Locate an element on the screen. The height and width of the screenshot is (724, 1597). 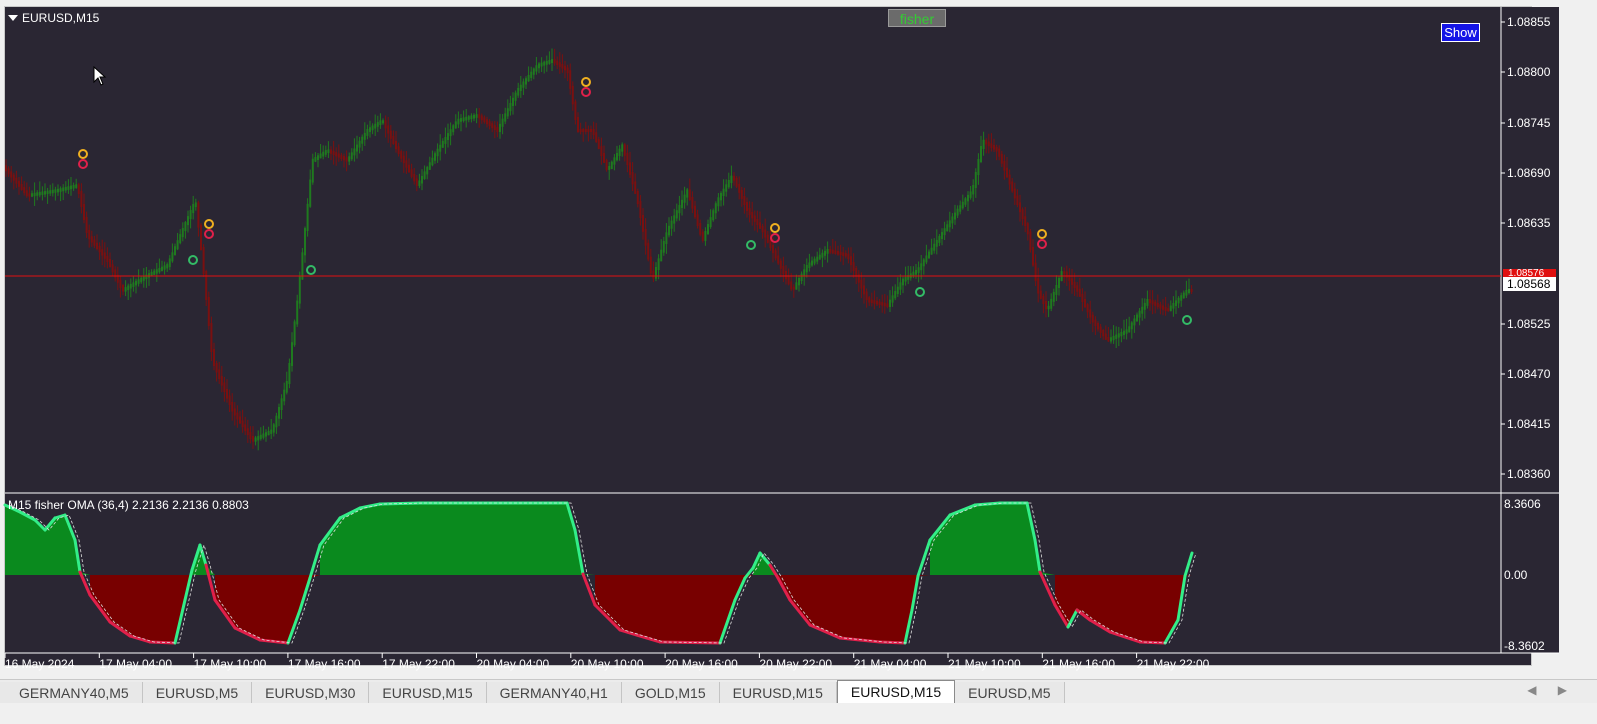
chart-tab: GERMANY40,M5 is located at coordinates (71, 693).